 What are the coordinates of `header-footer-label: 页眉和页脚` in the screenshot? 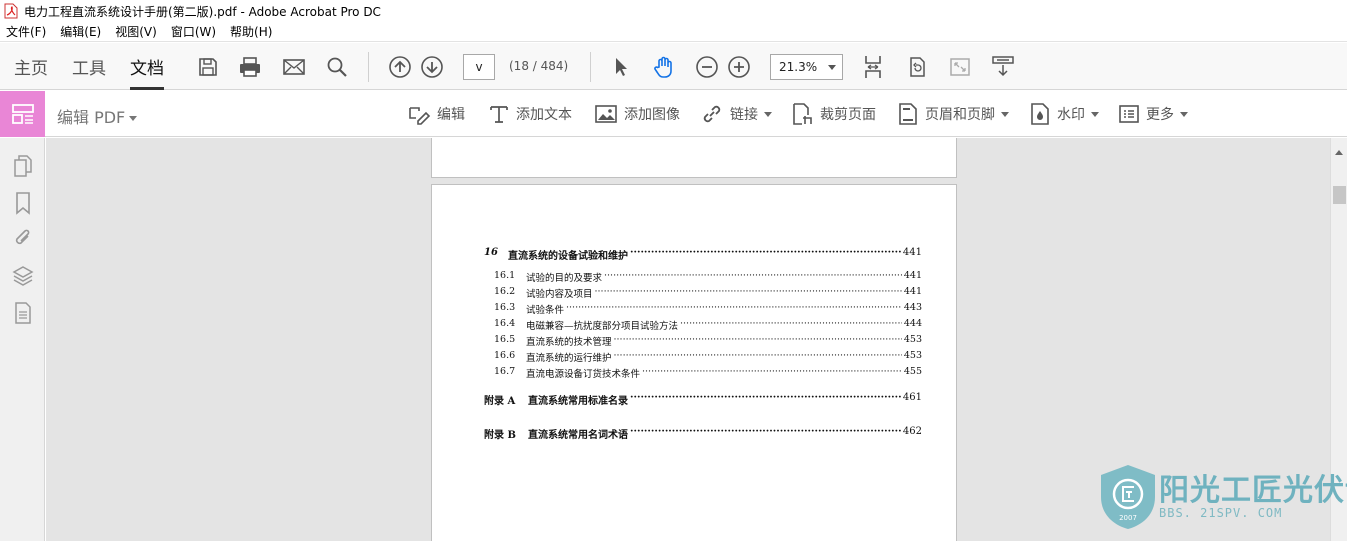 It's located at (960, 115).